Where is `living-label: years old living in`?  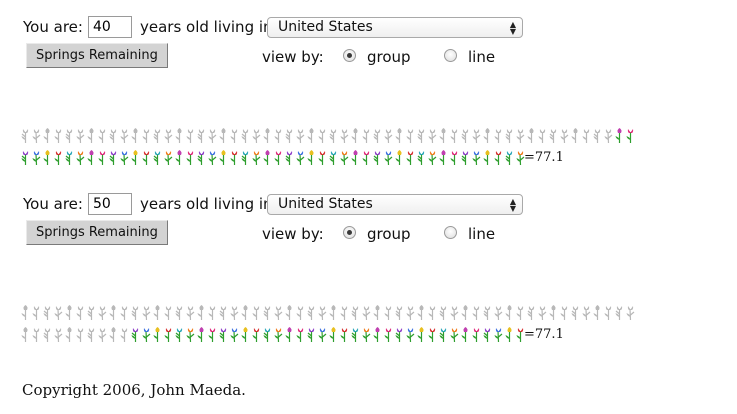
living-label: years old living in is located at coordinates (206, 27).